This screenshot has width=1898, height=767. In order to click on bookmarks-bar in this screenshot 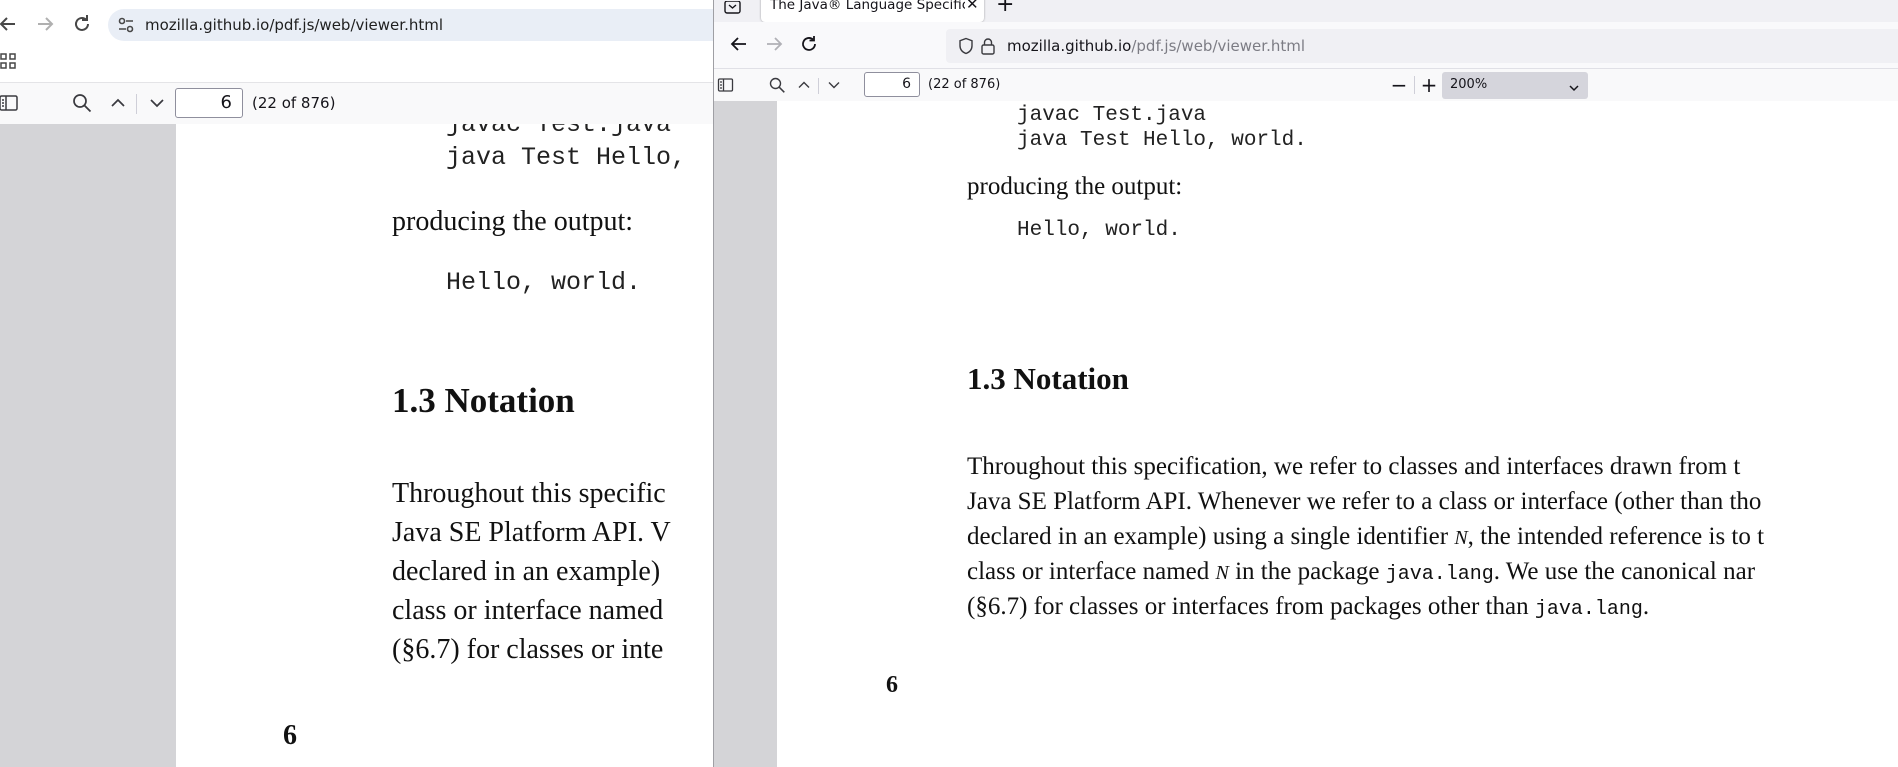, I will do `click(356, 65)`.